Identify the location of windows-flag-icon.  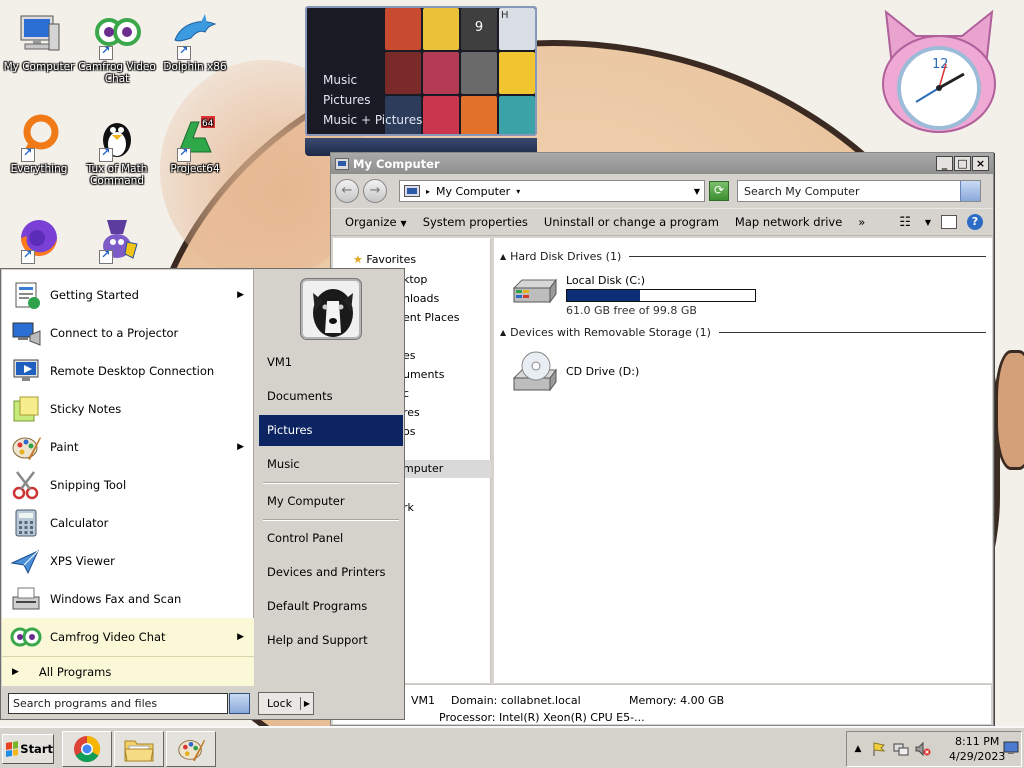
(12, 749).